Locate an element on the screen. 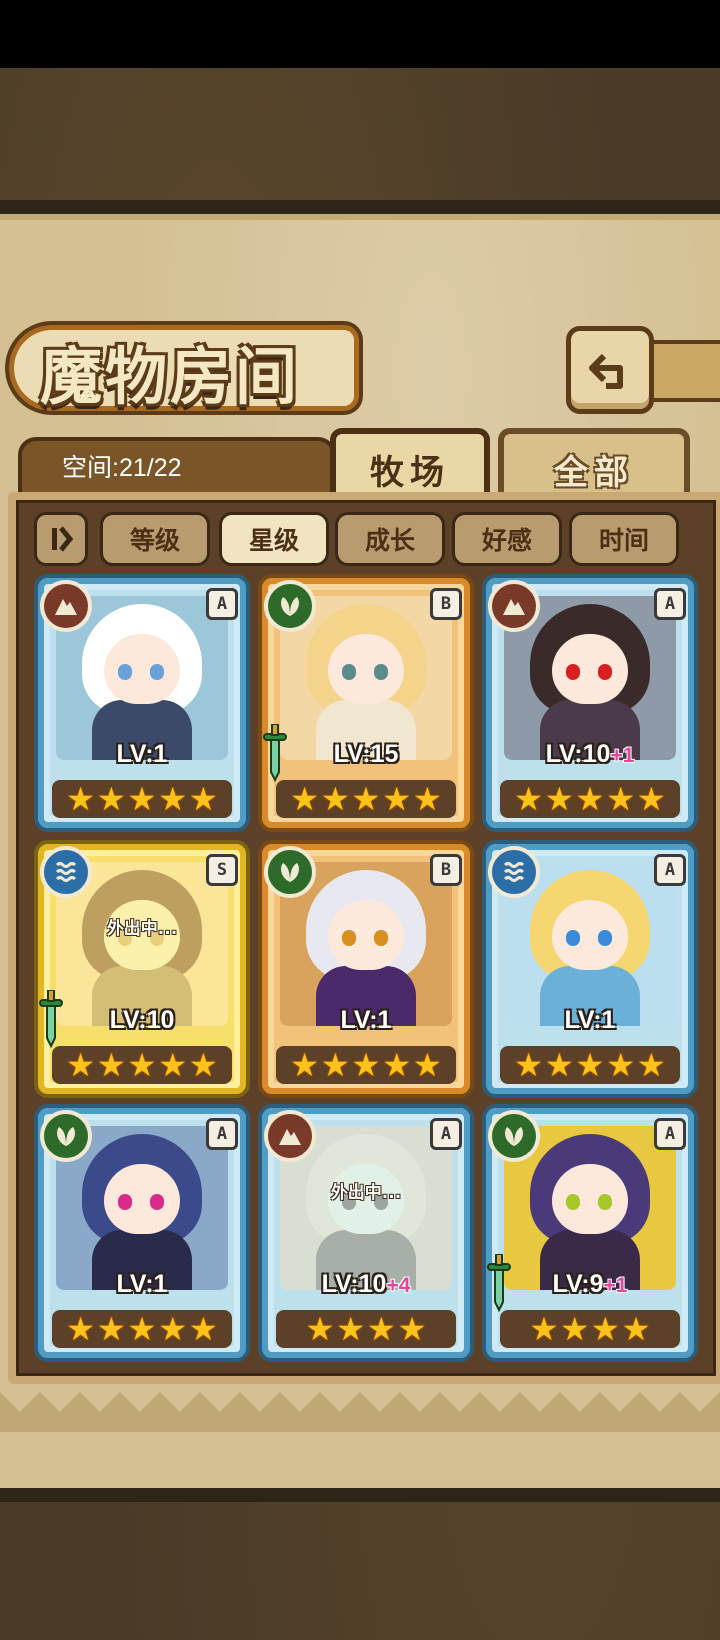 This screenshot has height=1640, width=720. monster-card: B LV:15 ★ ★ ★ ★ ★ is located at coordinates (366, 703).